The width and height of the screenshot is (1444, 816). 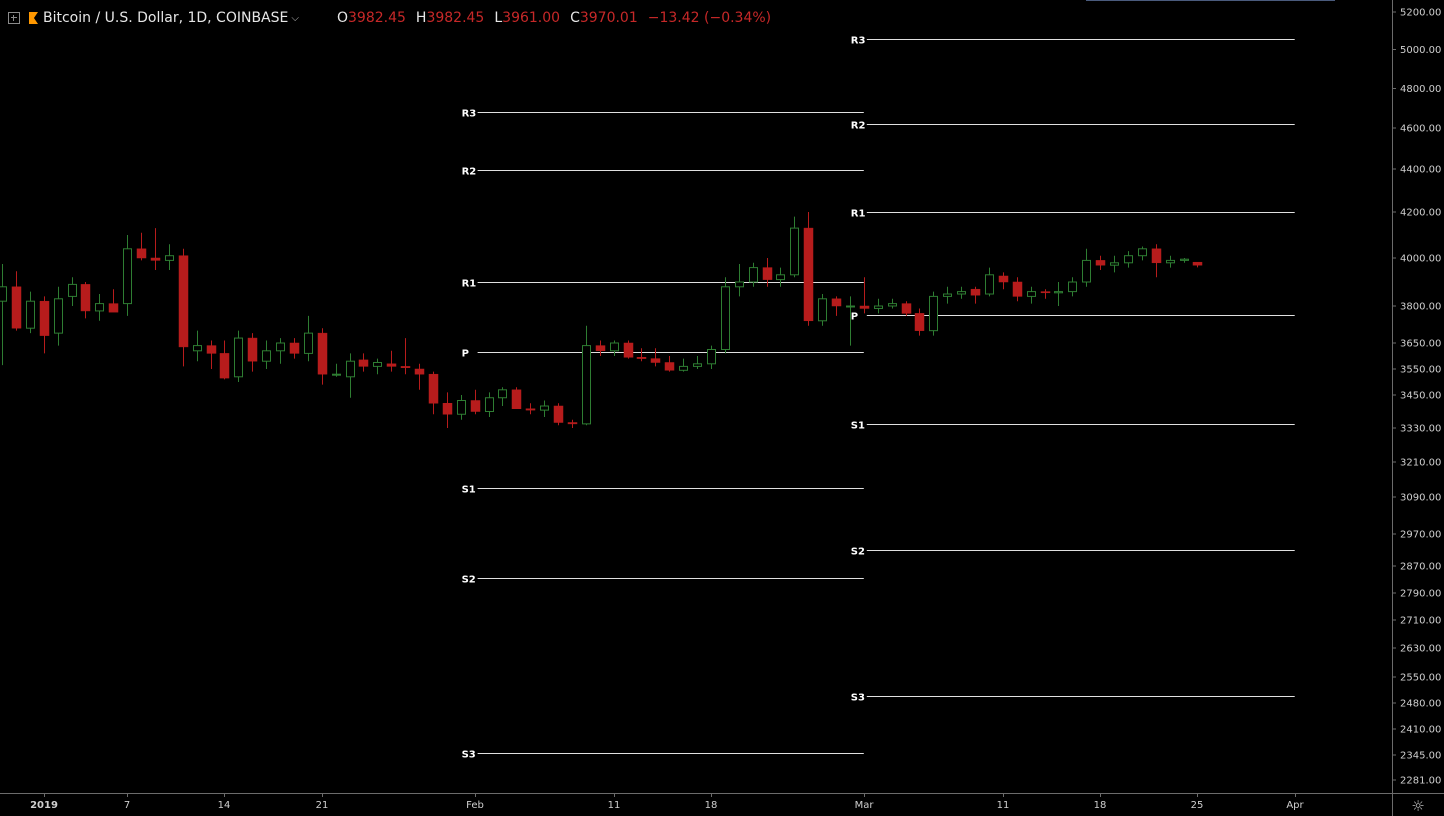 What do you see at coordinates (858, 126) in the screenshot?
I see `pivot-label-march-r2: R2` at bounding box center [858, 126].